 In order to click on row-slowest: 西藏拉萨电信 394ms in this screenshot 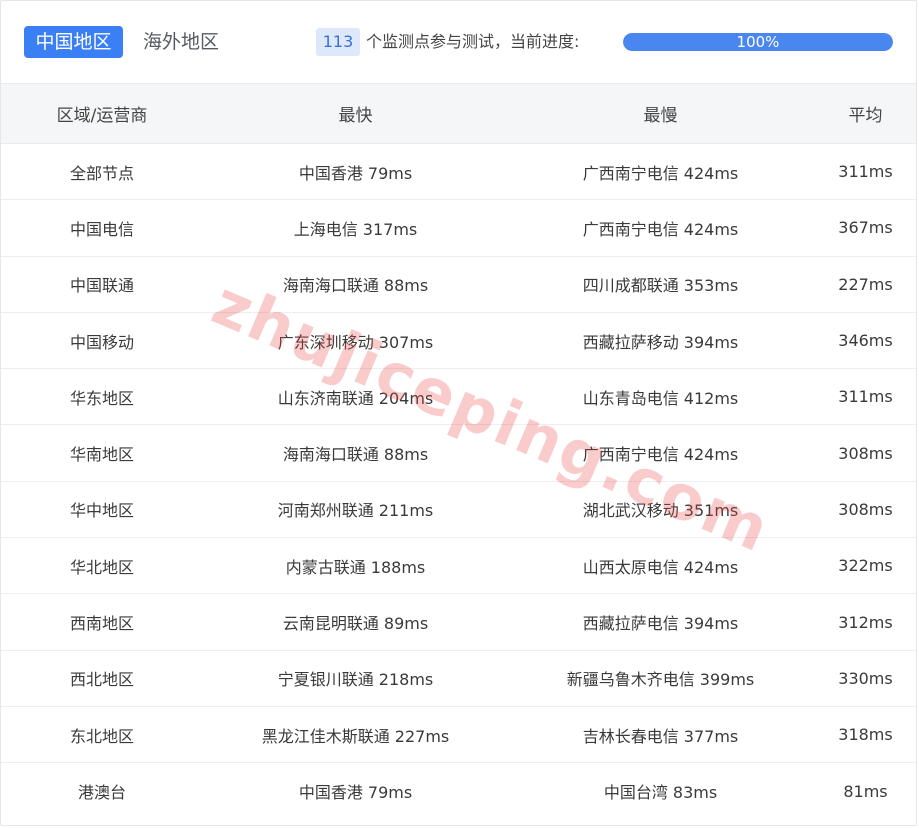, I will do `click(660, 624)`.